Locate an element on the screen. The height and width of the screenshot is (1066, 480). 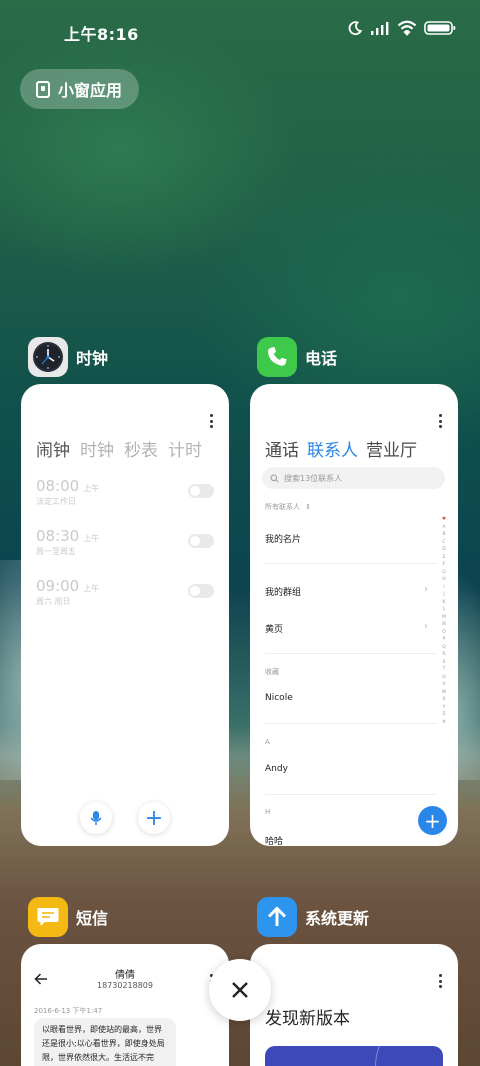
tab-contacts: 联系人 is located at coordinates (332, 448).